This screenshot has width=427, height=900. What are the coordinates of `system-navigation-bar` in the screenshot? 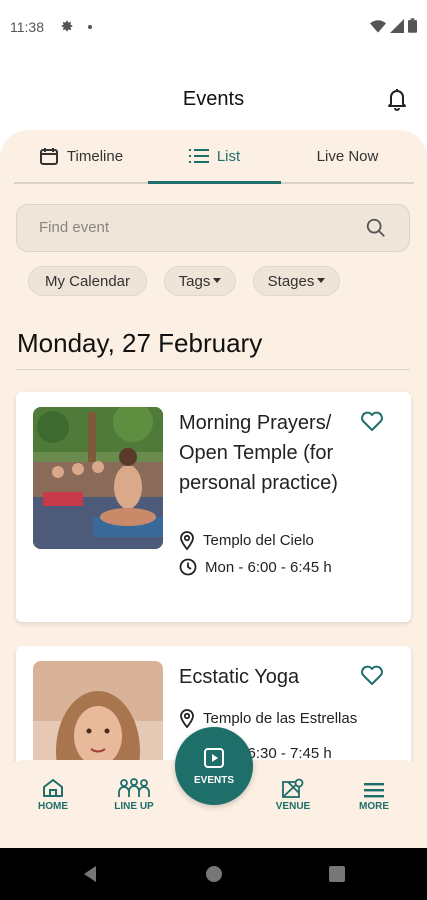 It's located at (213, 874).